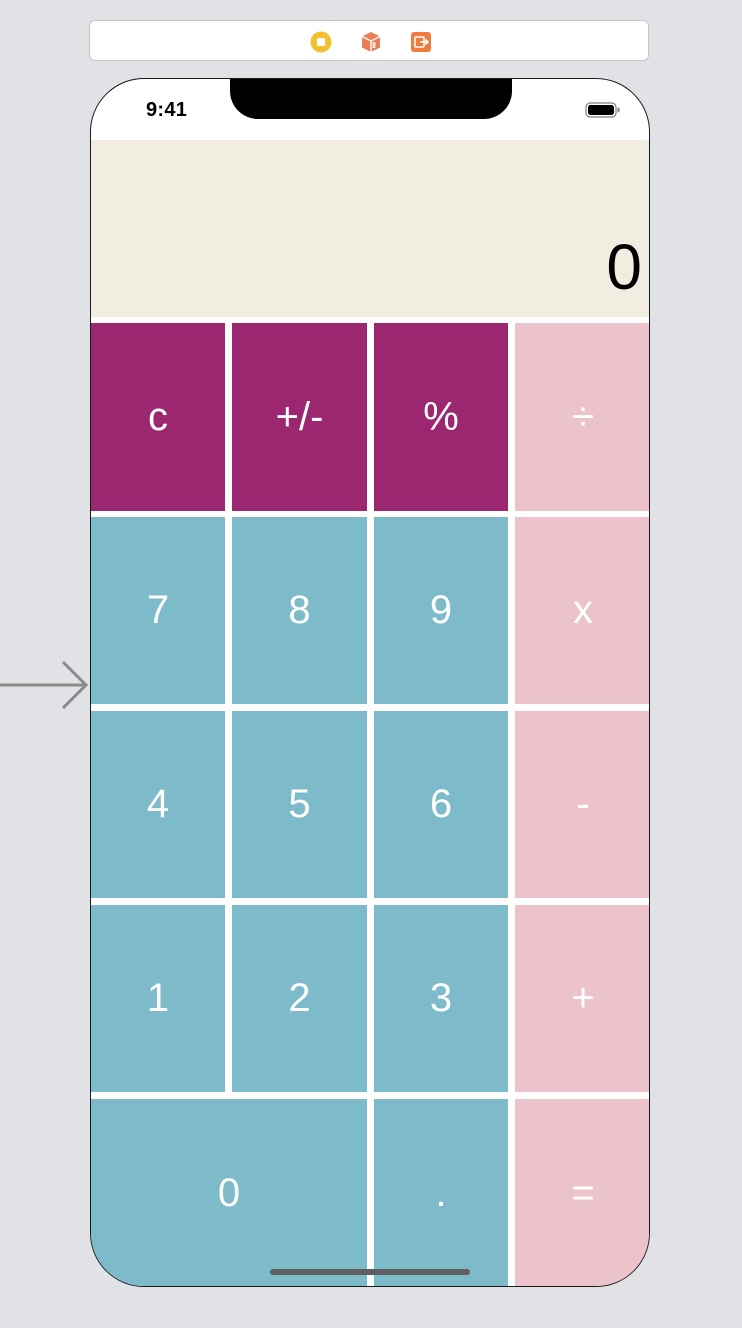 This screenshot has width=742, height=1328. I want to click on six-button: 6, so click(441, 804).